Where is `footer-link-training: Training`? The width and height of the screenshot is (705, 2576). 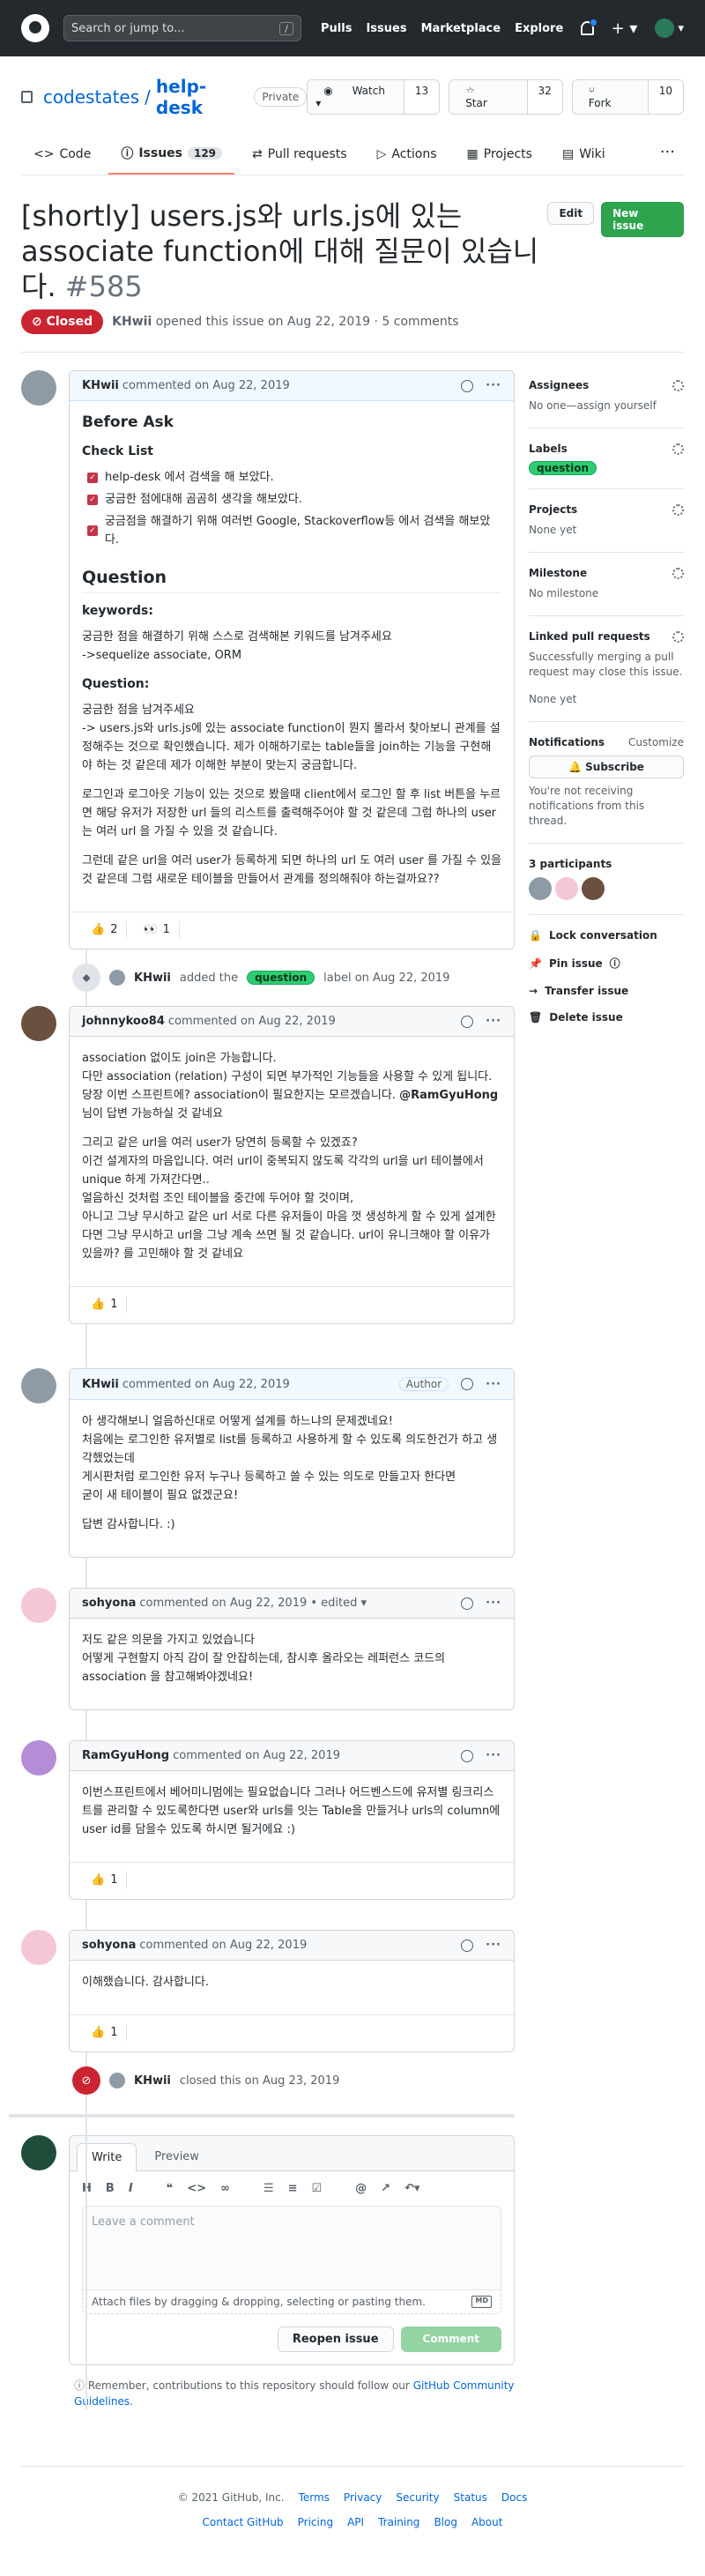
footer-link-training: Training is located at coordinates (399, 2522).